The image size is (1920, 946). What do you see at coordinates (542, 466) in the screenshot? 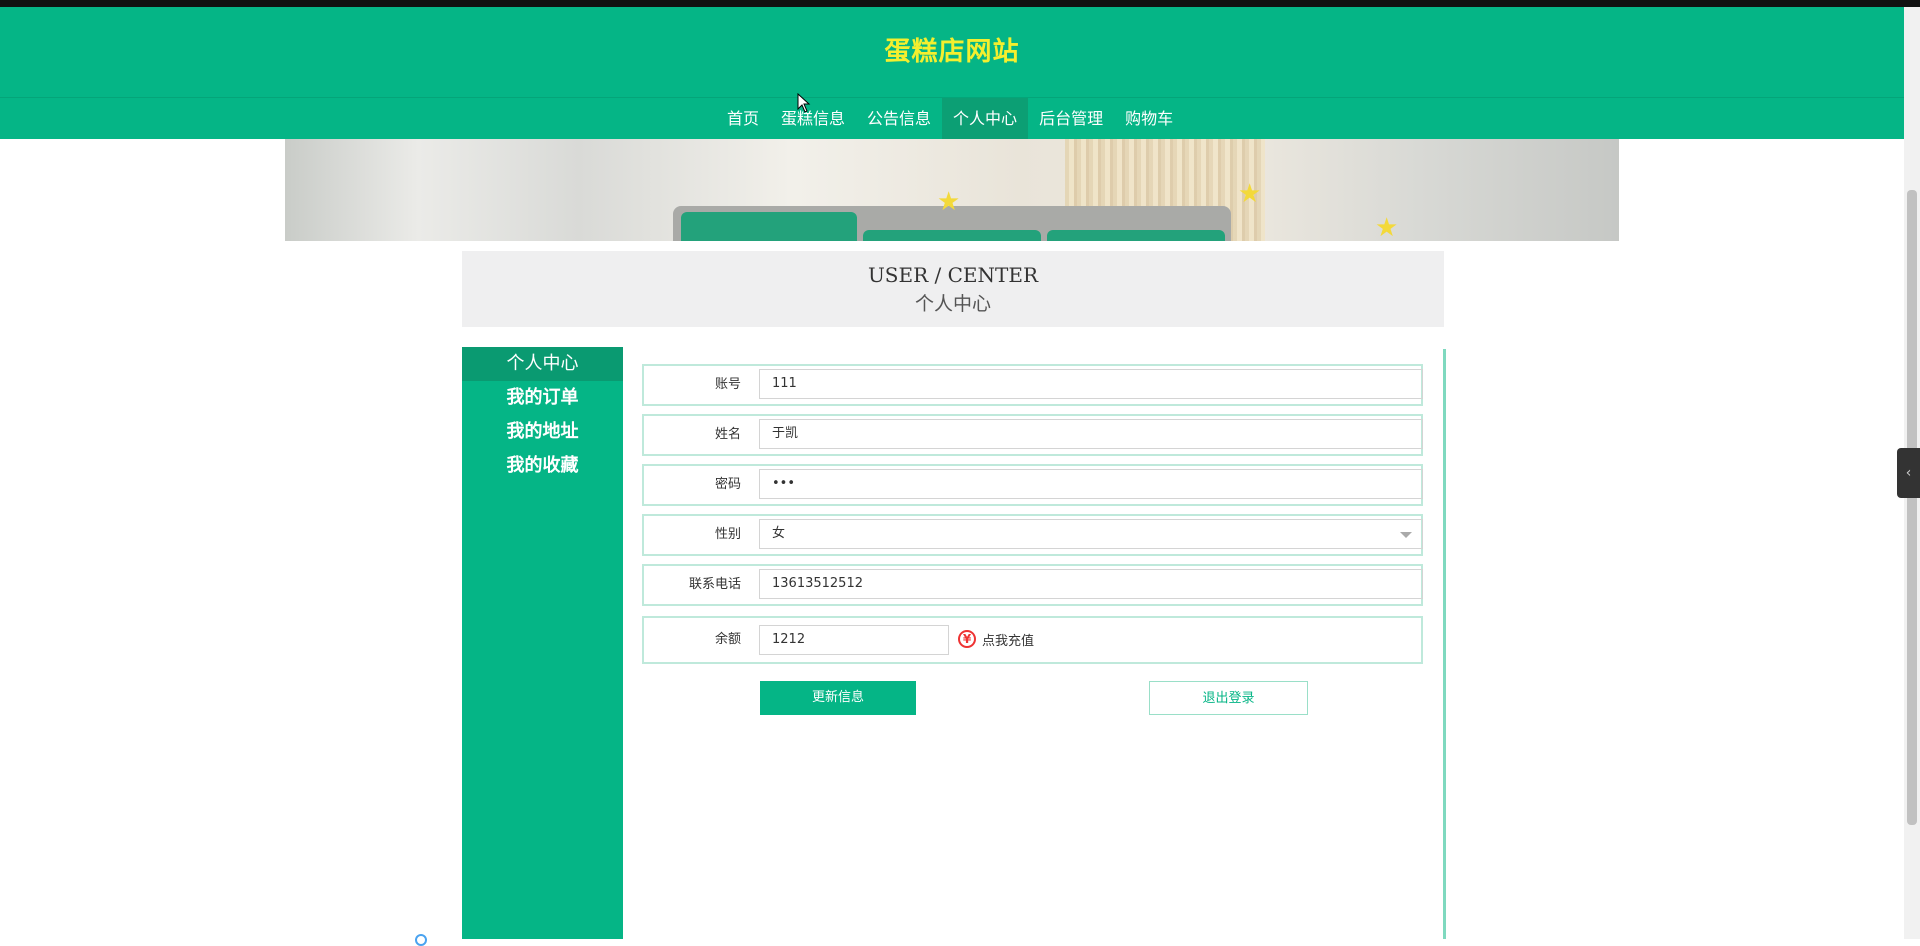
I see `sidebar-item-my-favorites: 我的收藏` at bounding box center [542, 466].